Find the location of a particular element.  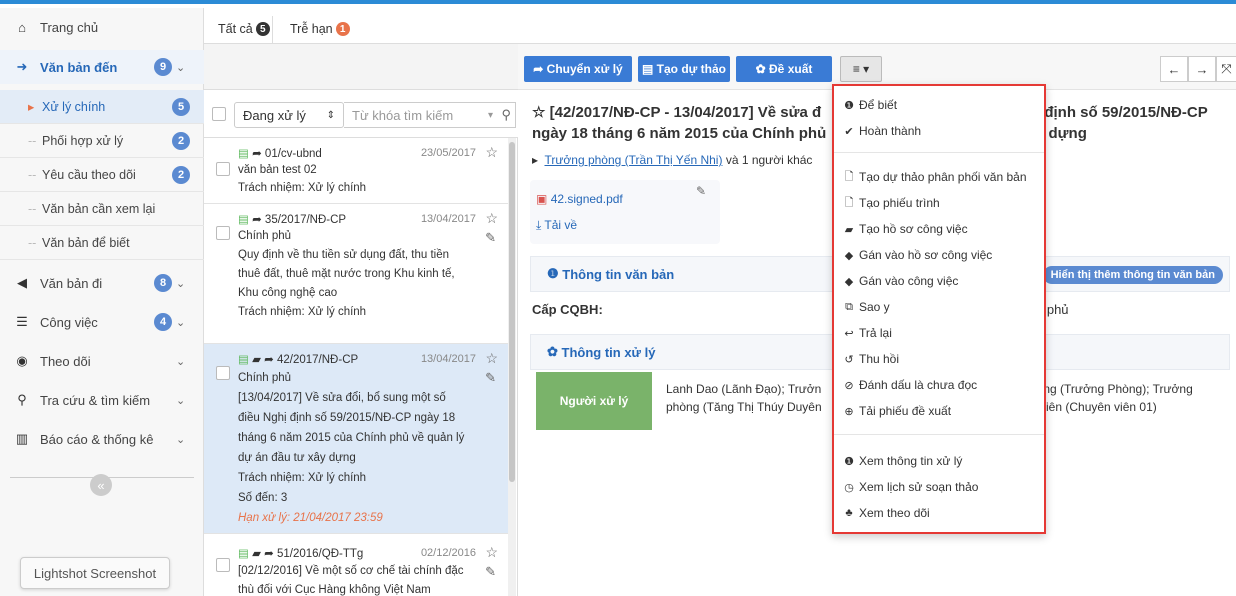

sidebar-subitem-main: ▸ Xử lý chính 5 is located at coordinates (102, 107).